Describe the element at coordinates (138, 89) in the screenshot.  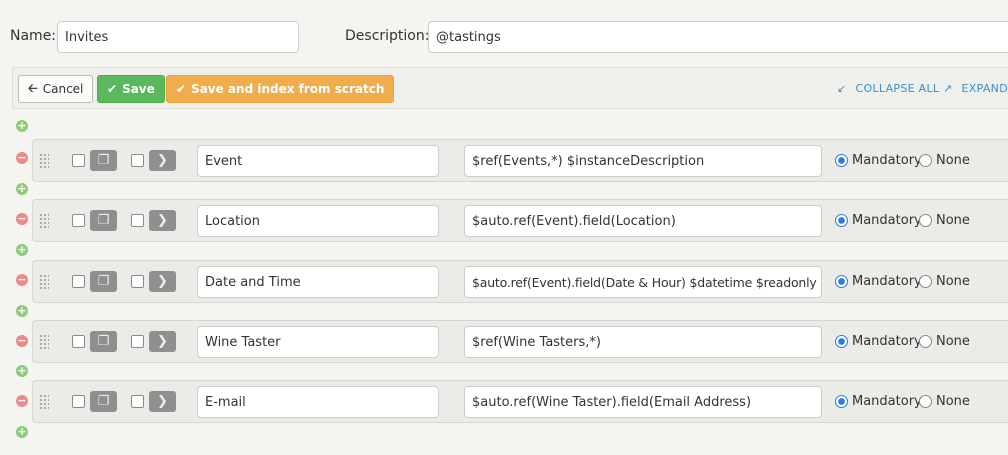
I see `save-button-label: Save` at that location.